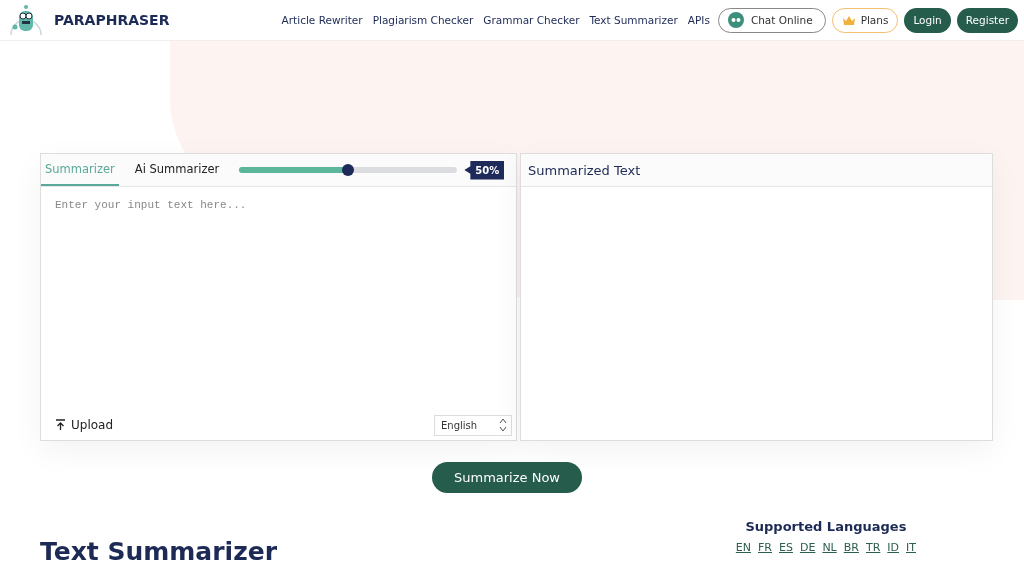  I want to click on crown-icon, so click(848, 20).